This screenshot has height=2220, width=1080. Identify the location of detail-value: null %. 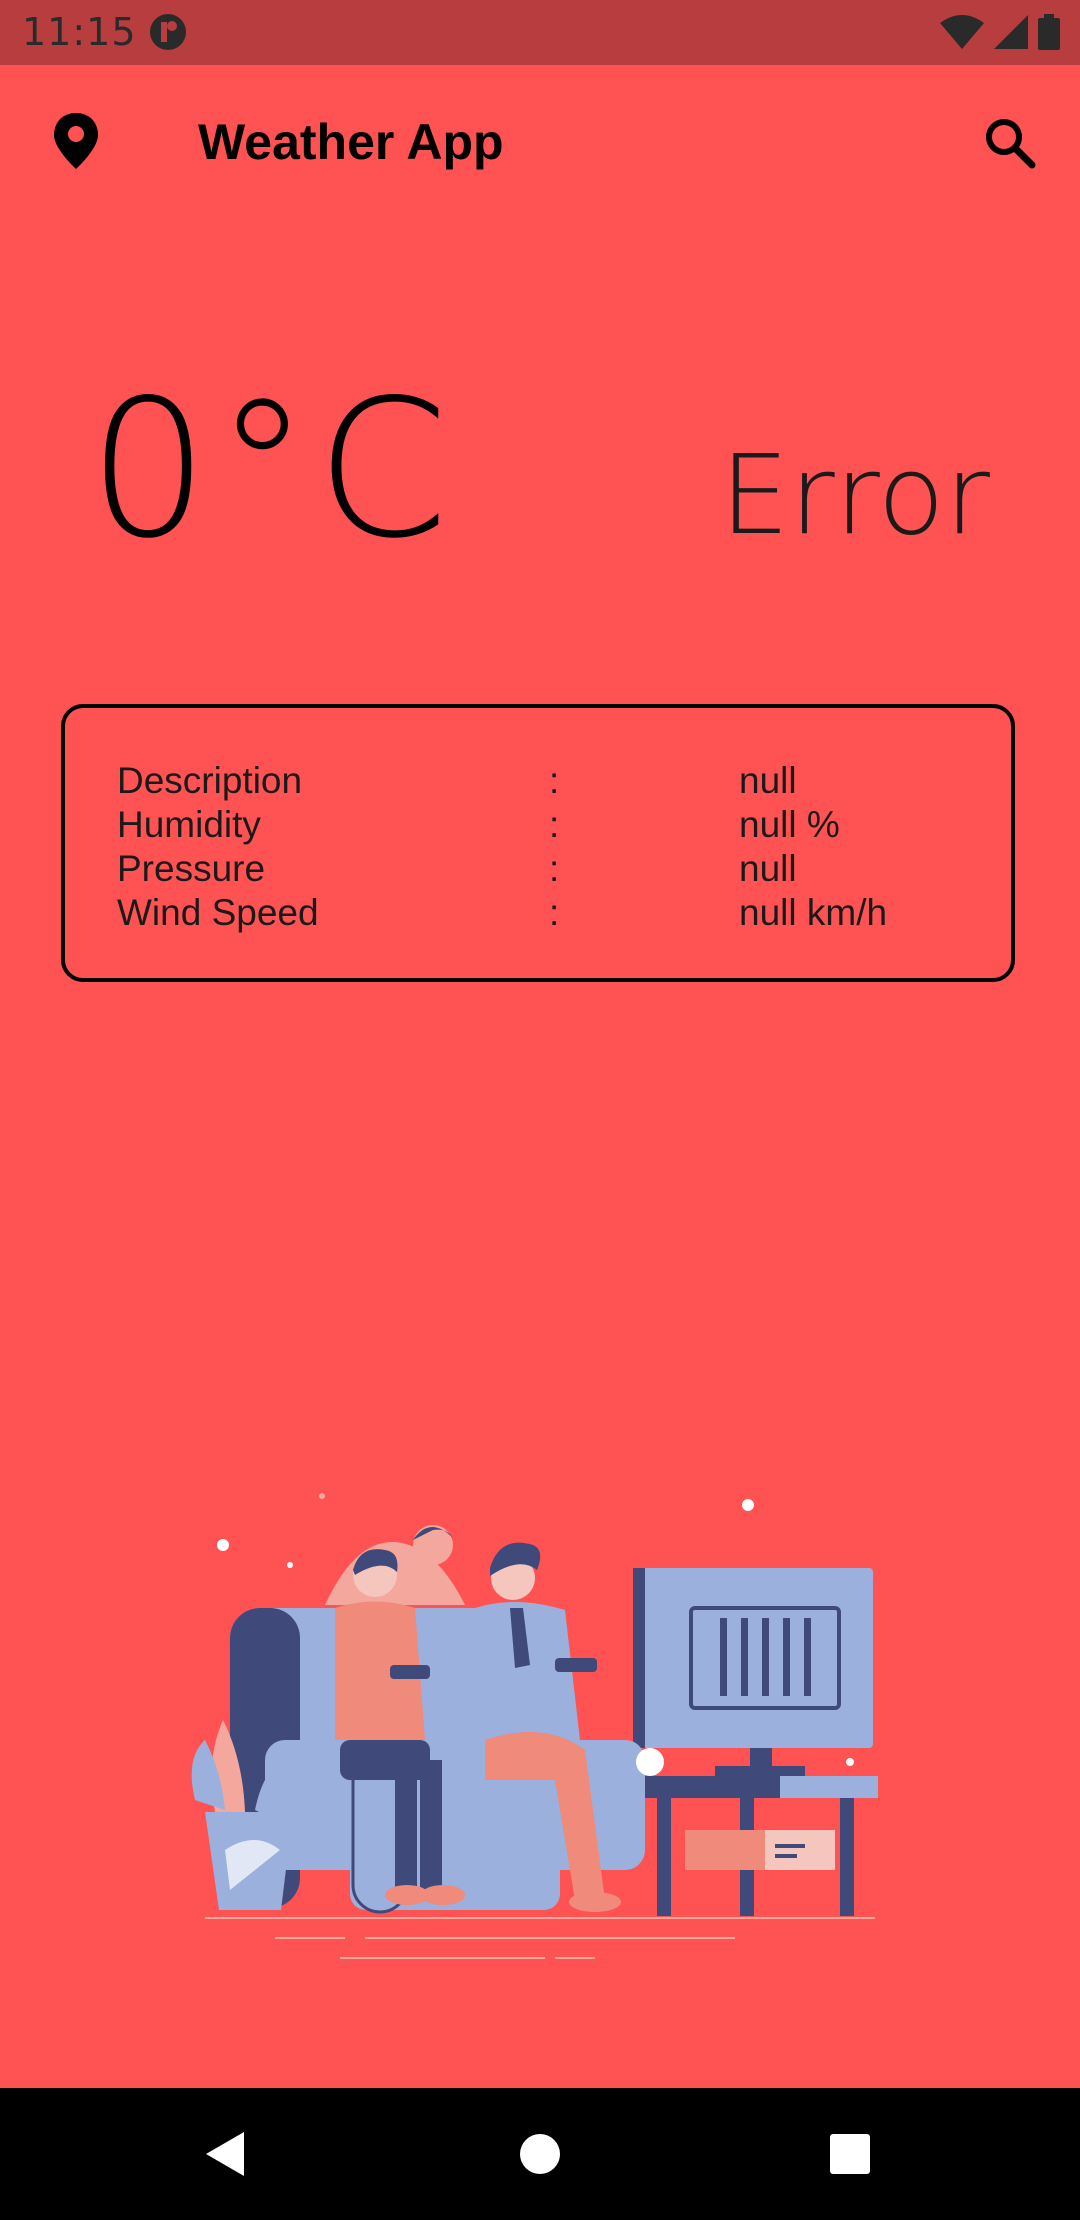
(789, 824).